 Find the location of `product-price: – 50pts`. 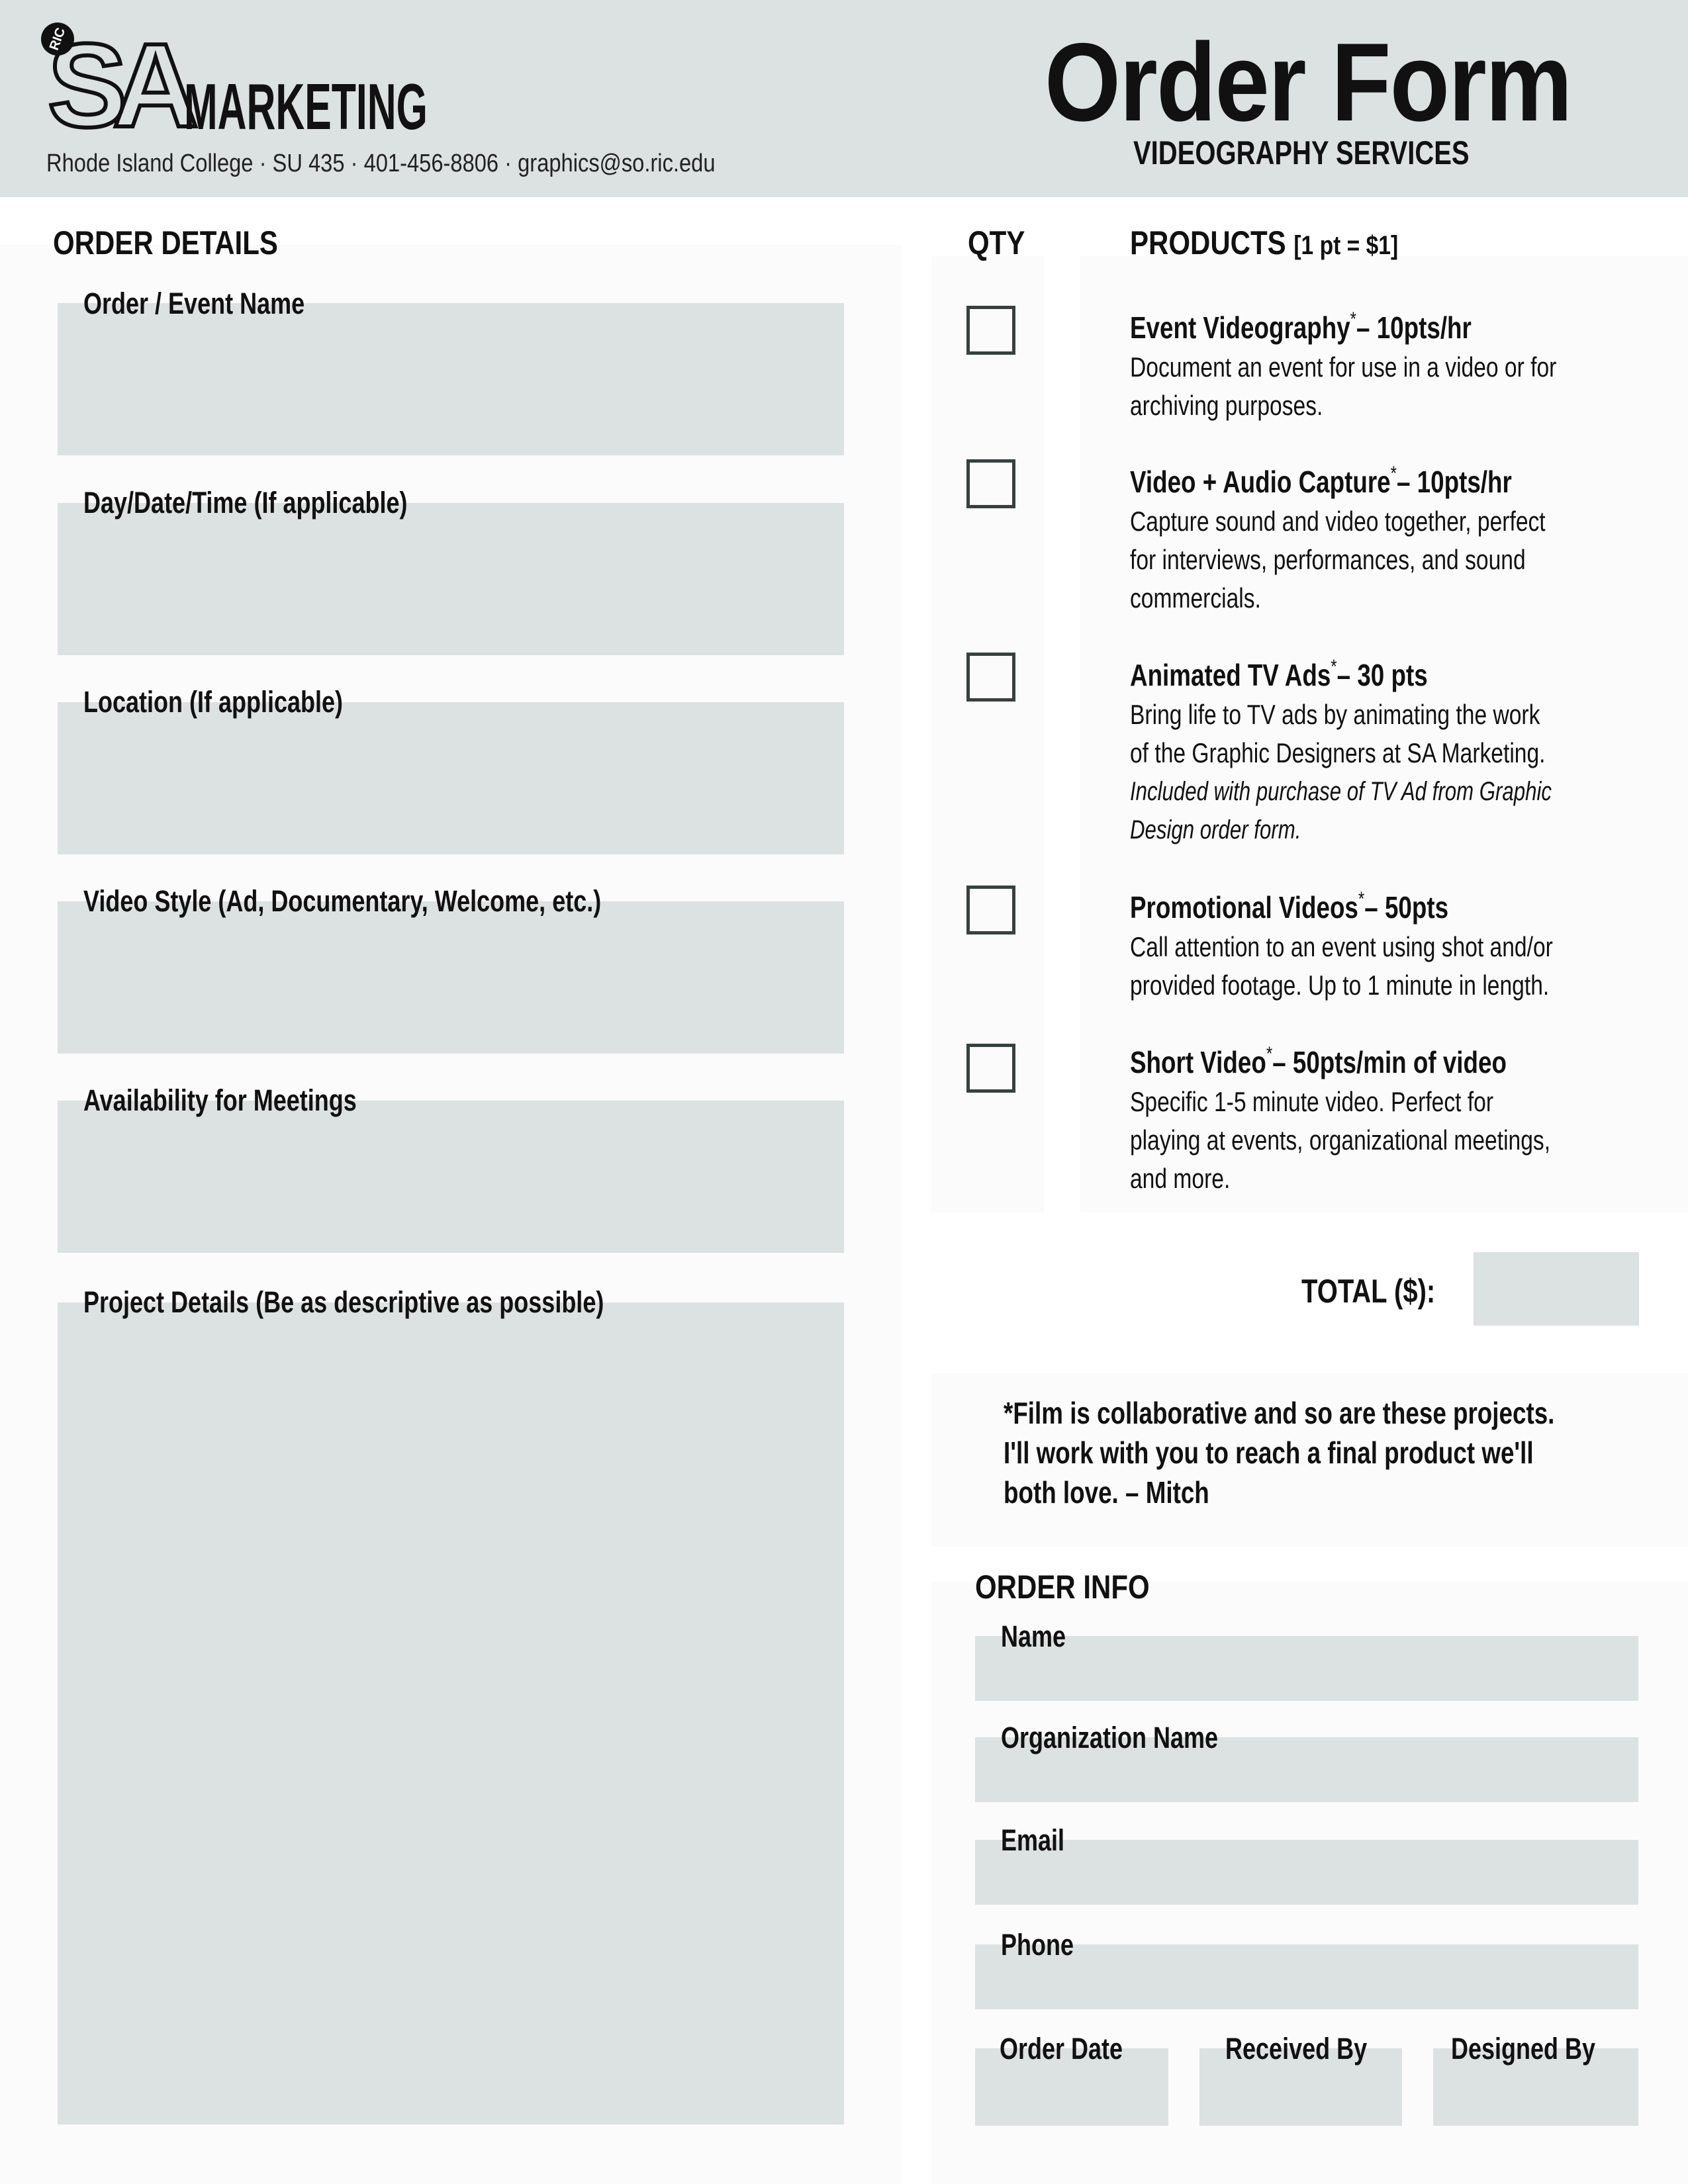

product-price: – 50pts is located at coordinates (1406, 907).